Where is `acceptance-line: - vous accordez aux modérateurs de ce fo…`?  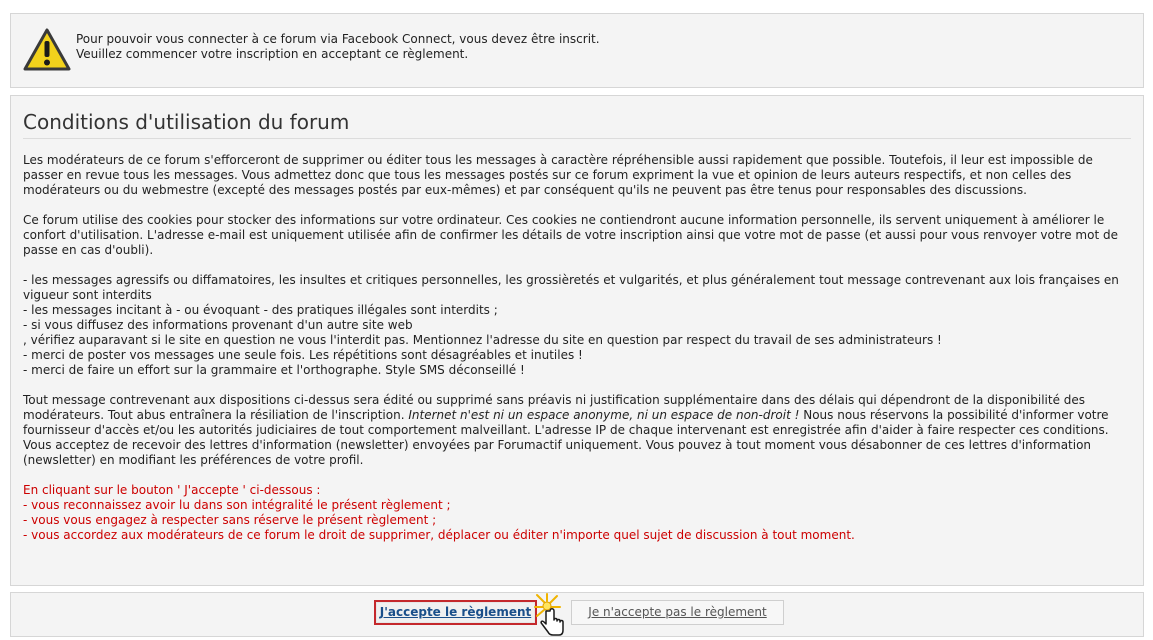
acceptance-line: - vous accordez aux modérateurs de ce fo… is located at coordinates (439, 535).